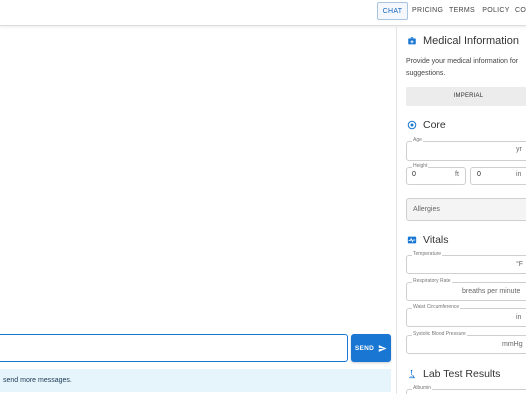 This screenshot has height=394, width=526. I want to click on waist-circumference-unit: in, so click(519, 317).